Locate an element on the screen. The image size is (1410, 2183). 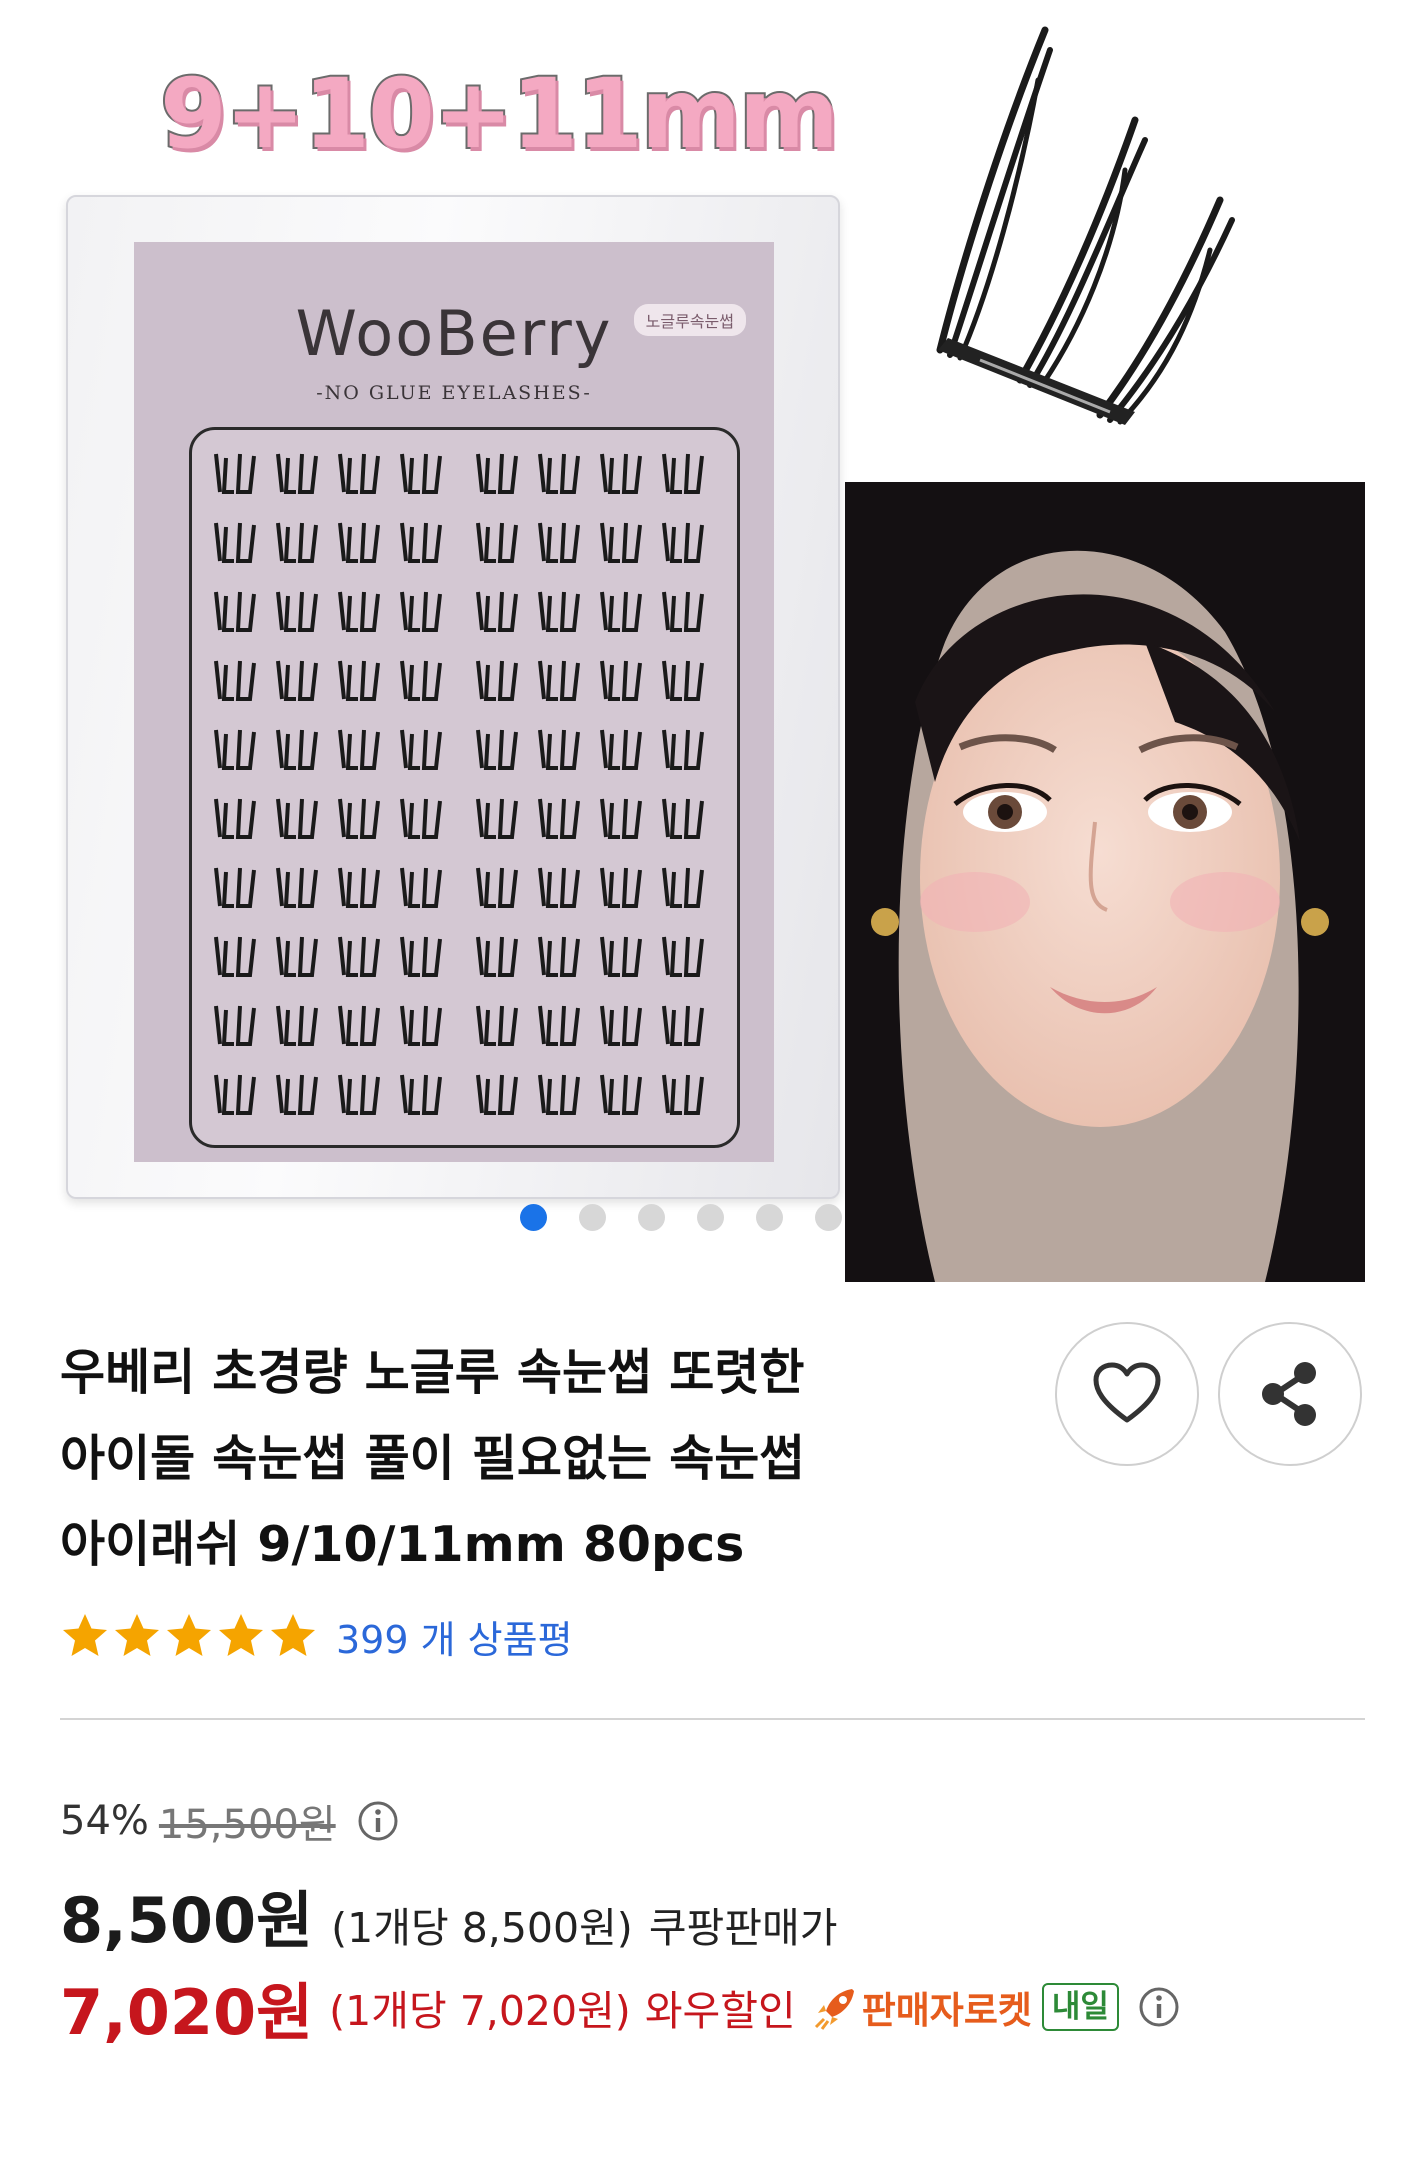
discount-percent: 54% is located at coordinates (104, 1821).